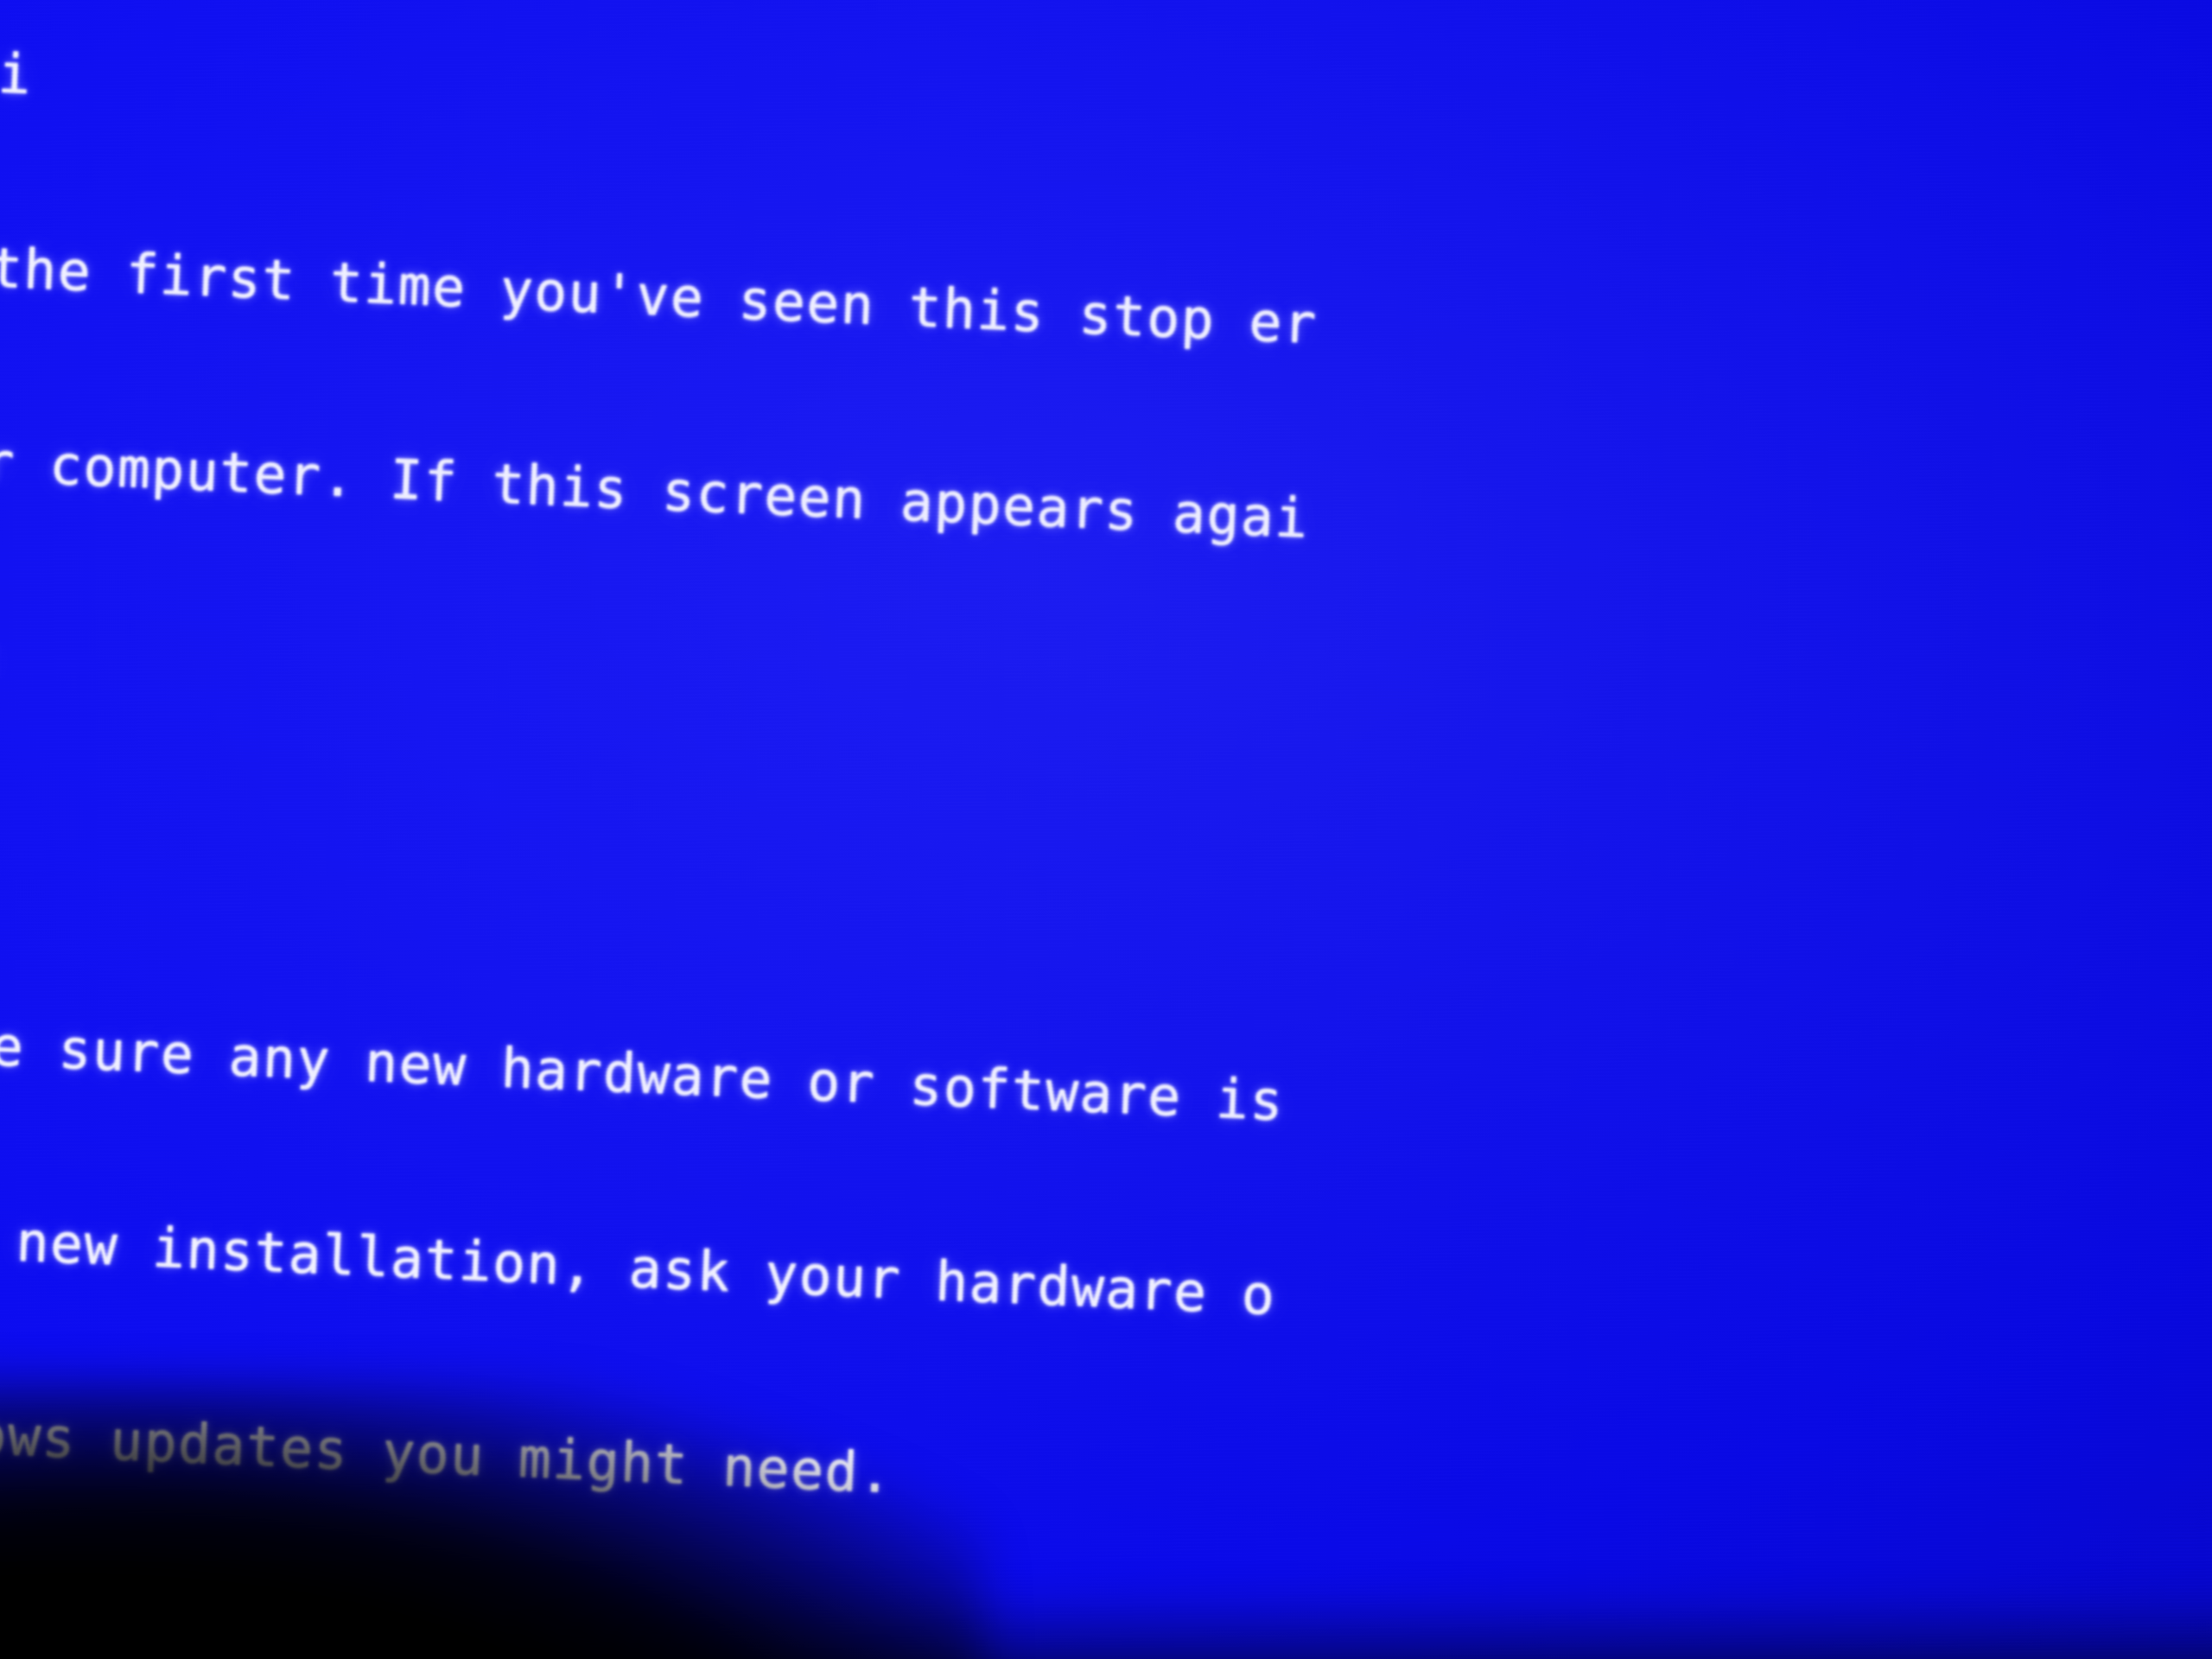 Image resolution: width=2212 pixels, height=1659 pixels. What do you see at coordinates (447, 1451) in the screenshot?
I see `text-line-windows-updates: any windows updates you might need.` at bounding box center [447, 1451].